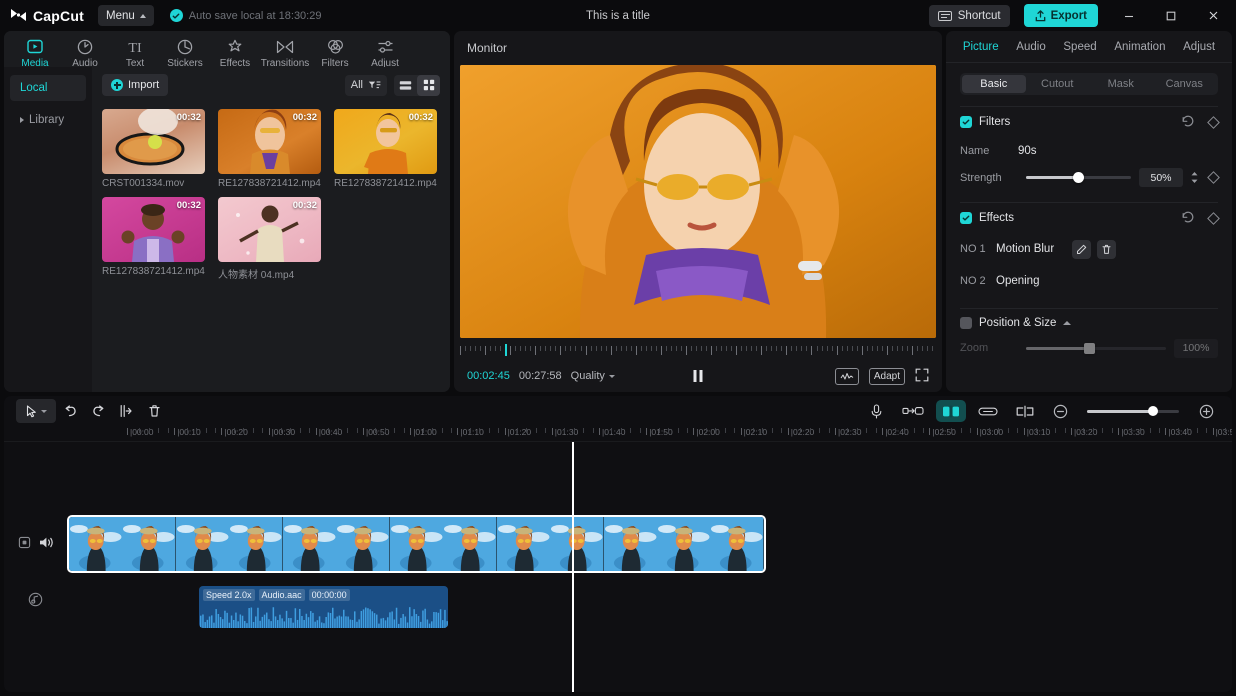 The image size is (1236, 696). Describe the element at coordinates (1185, 84) in the screenshot. I see `segment-canvas: Canvas` at that location.